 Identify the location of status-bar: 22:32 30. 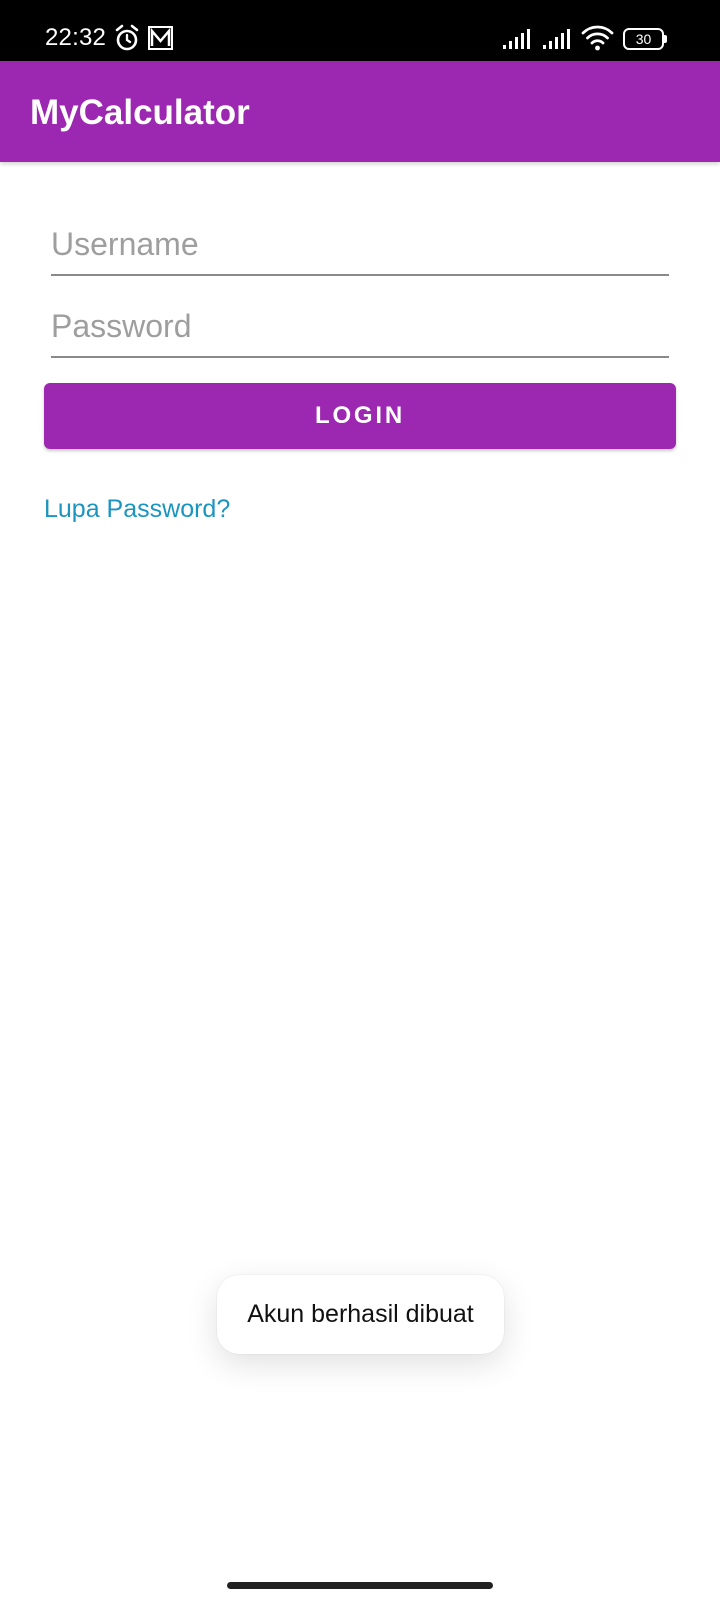
(360, 30).